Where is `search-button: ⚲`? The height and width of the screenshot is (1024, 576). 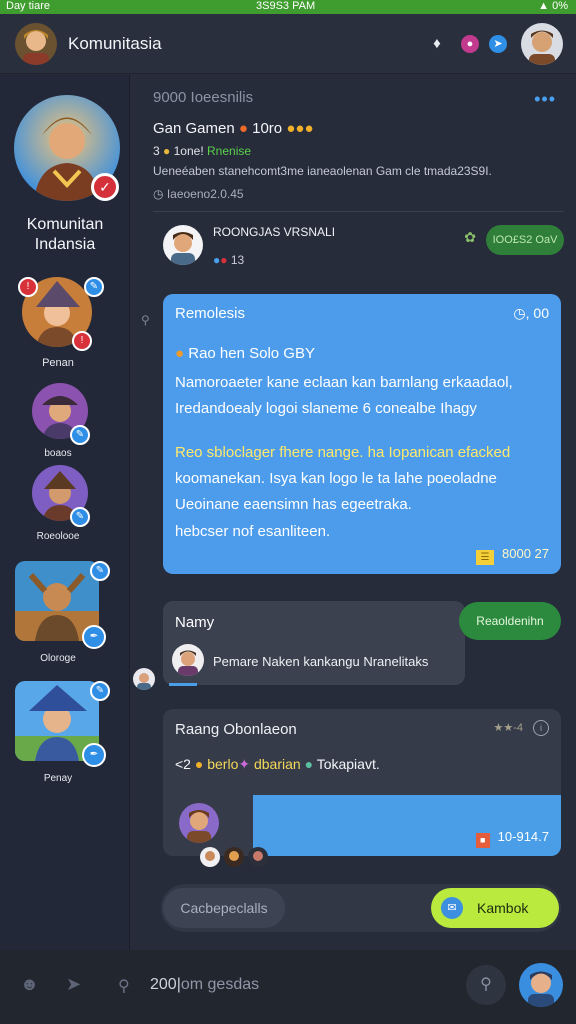
search-button: ⚲ is located at coordinates (486, 985).